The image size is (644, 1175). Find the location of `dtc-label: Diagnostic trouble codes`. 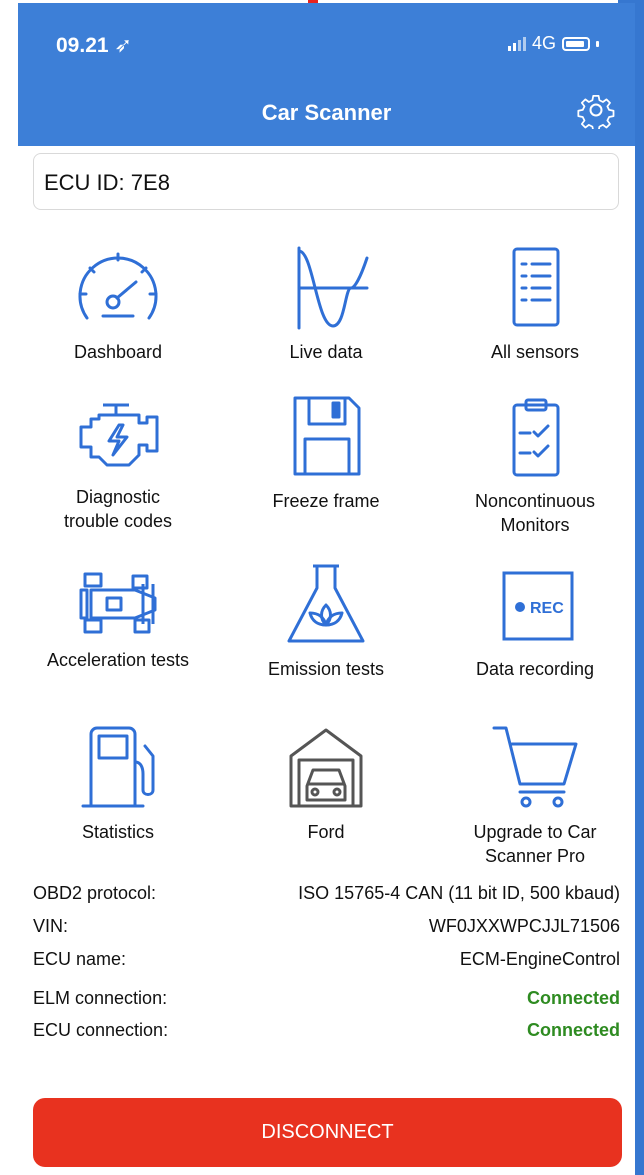

dtc-label: Diagnostic trouble codes is located at coordinates (118, 509).